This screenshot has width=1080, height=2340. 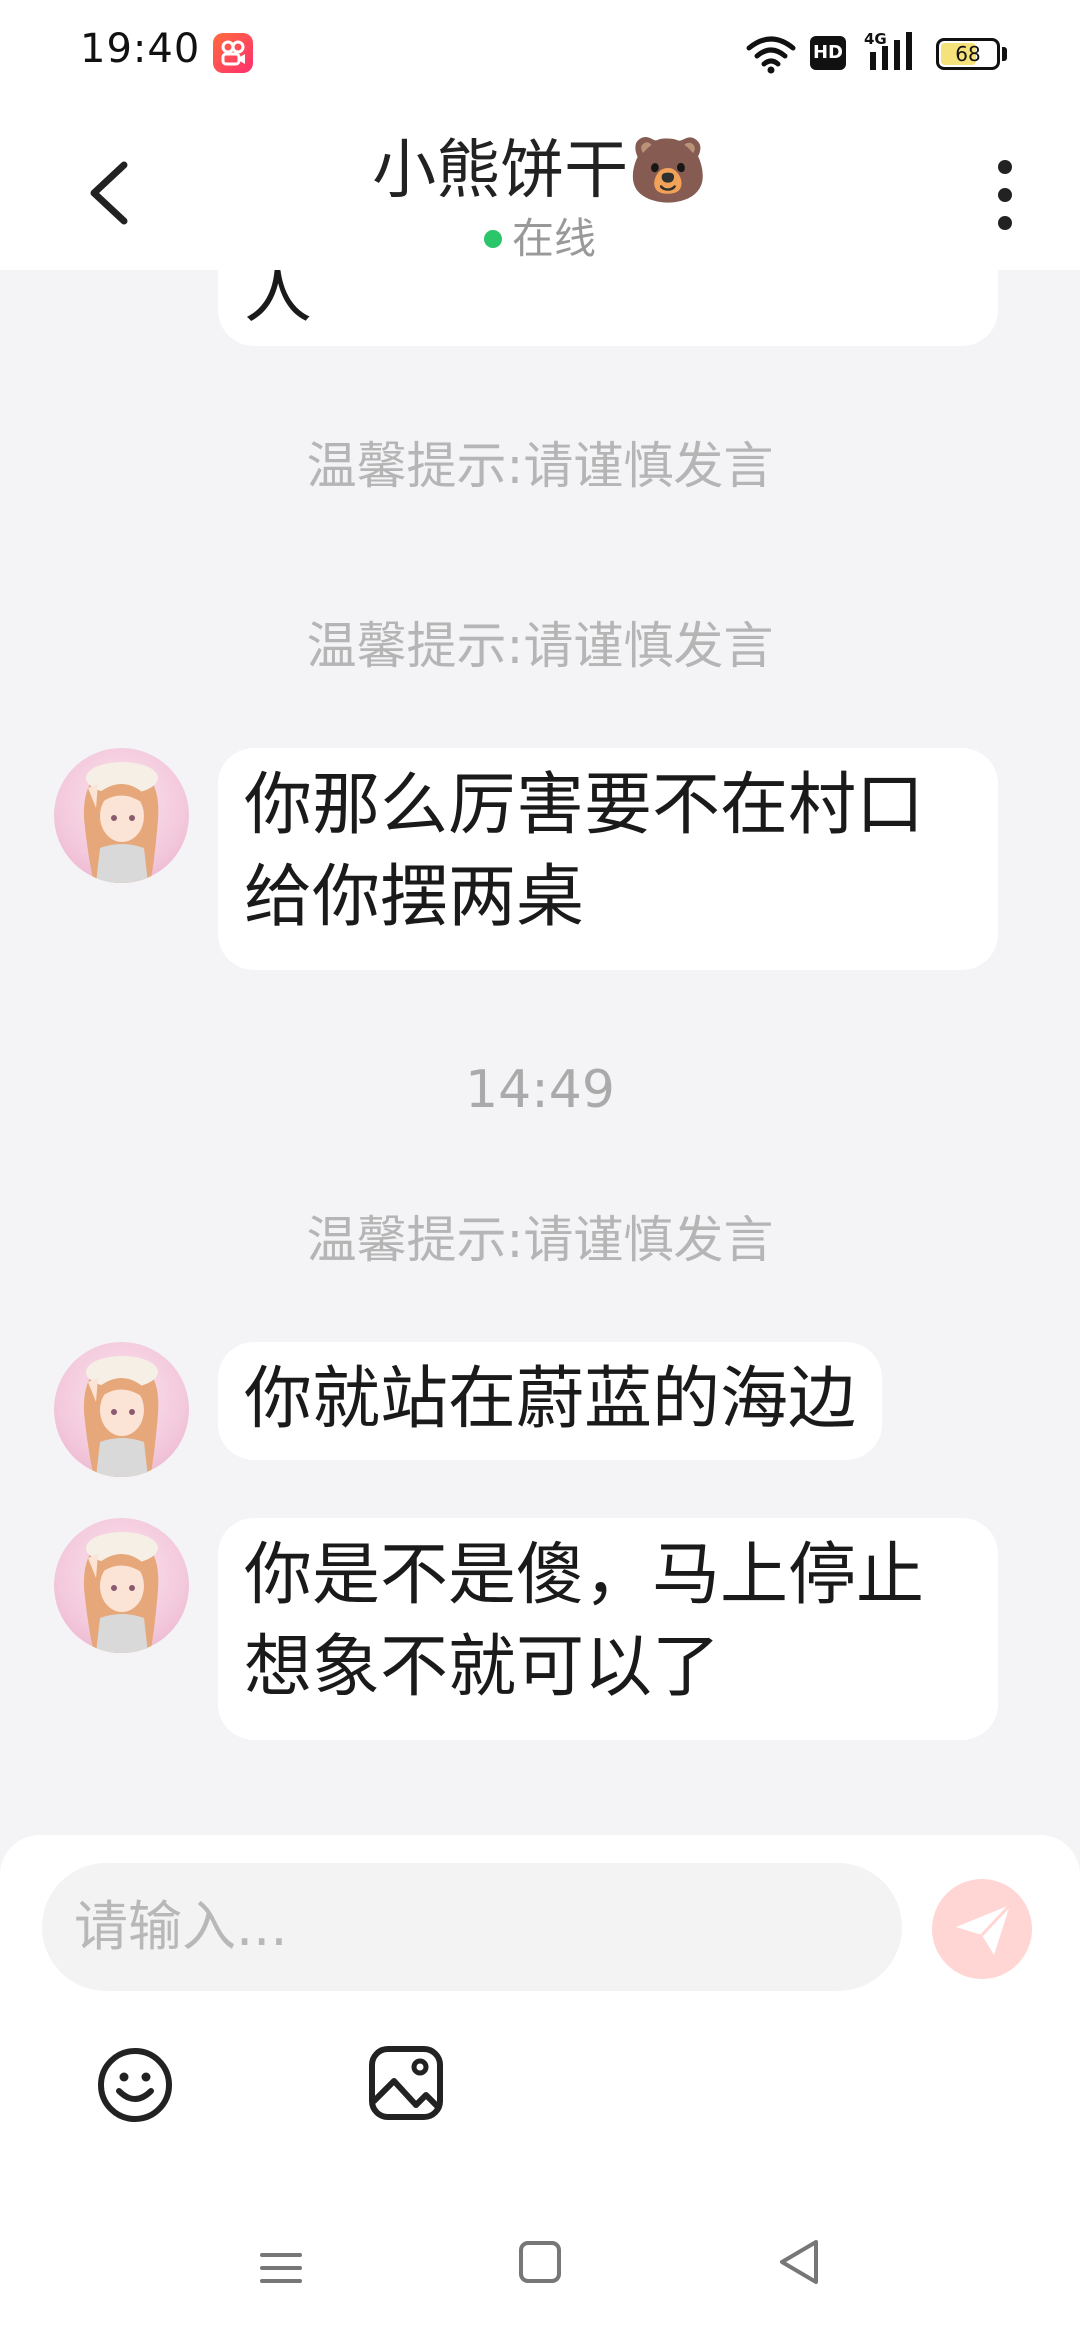 I want to click on message-bubble: 人, so click(x=608, y=308).